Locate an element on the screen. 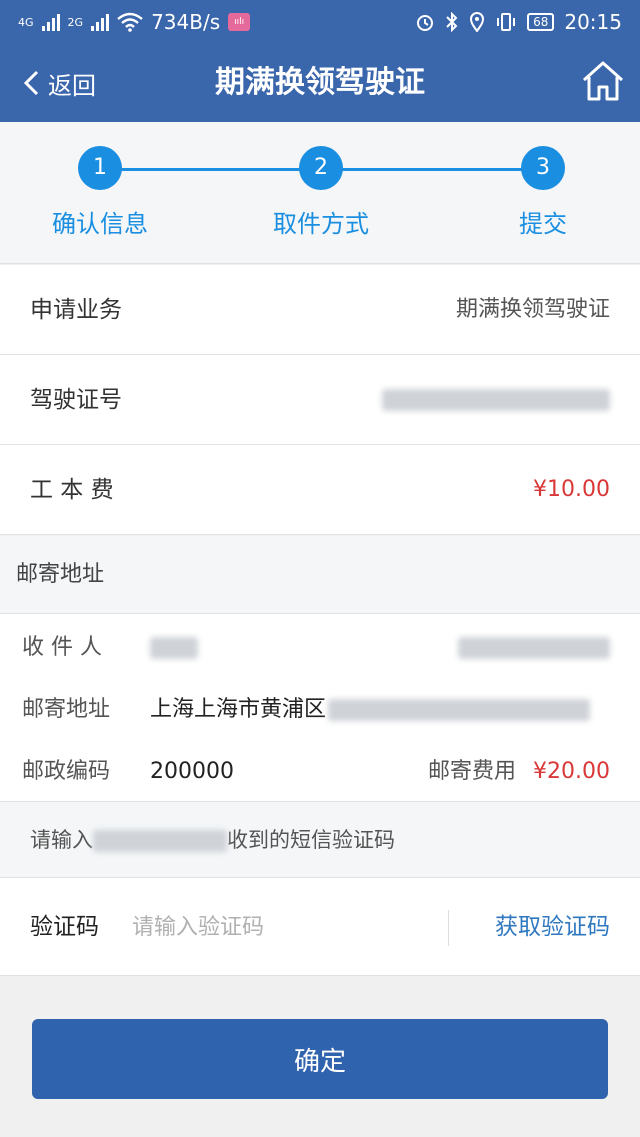 Image resolution: width=640 pixels, height=1137 pixels. step-label: 确认信息 is located at coordinates (100, 224).